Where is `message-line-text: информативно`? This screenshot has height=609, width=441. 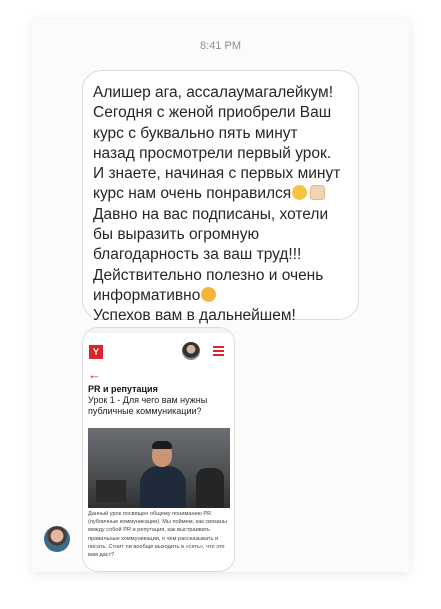
message-line-text: информативно is located at coordinates (147, 295).